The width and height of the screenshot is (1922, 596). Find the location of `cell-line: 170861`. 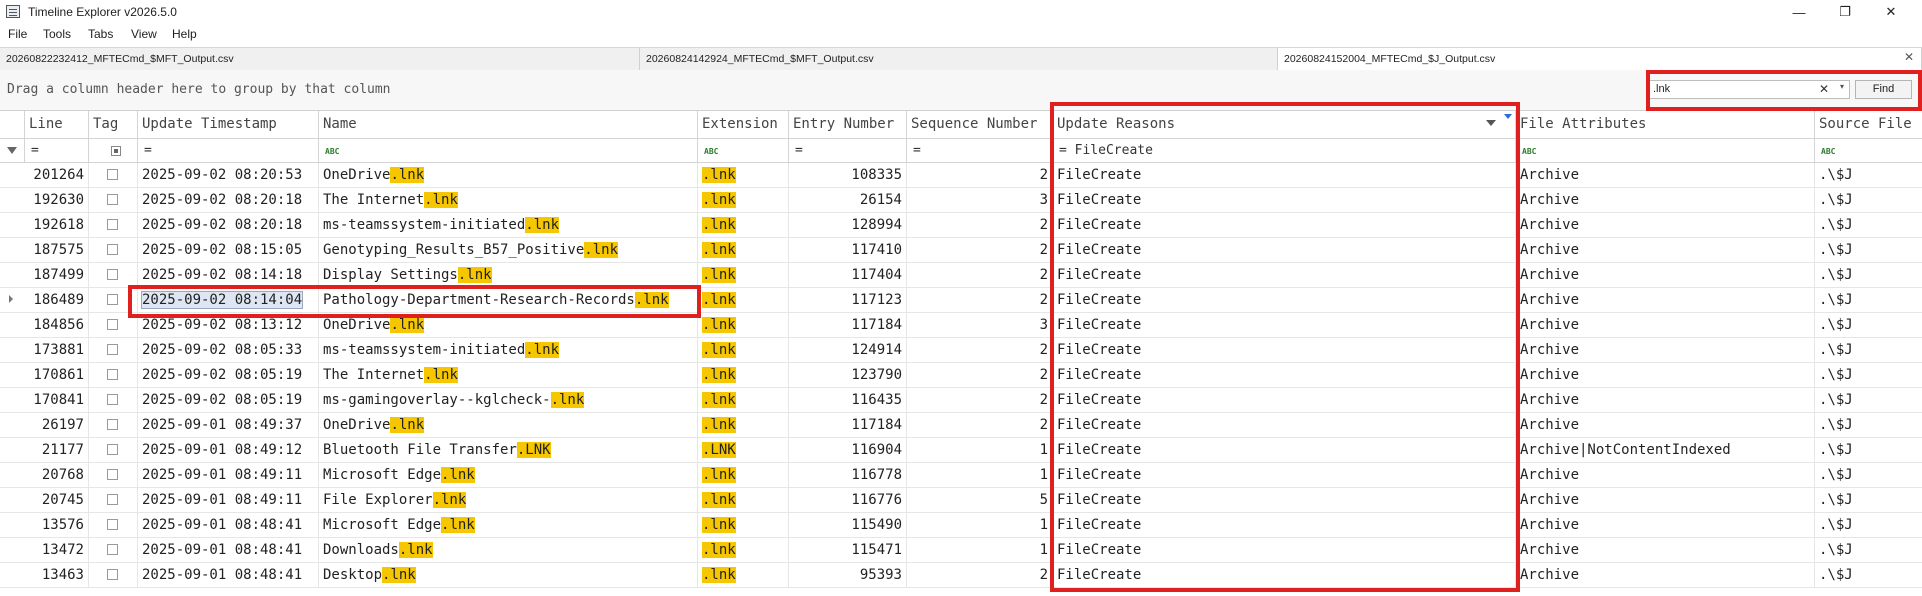

cell-line: 170861 is located at coordinates (57, 375).